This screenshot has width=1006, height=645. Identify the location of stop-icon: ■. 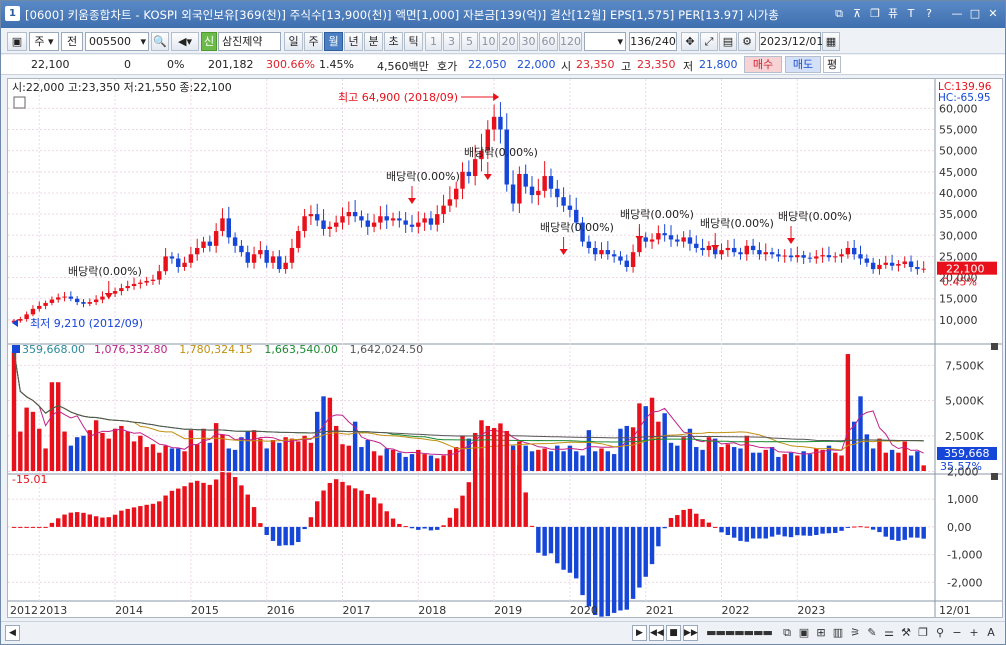
(673, 633).